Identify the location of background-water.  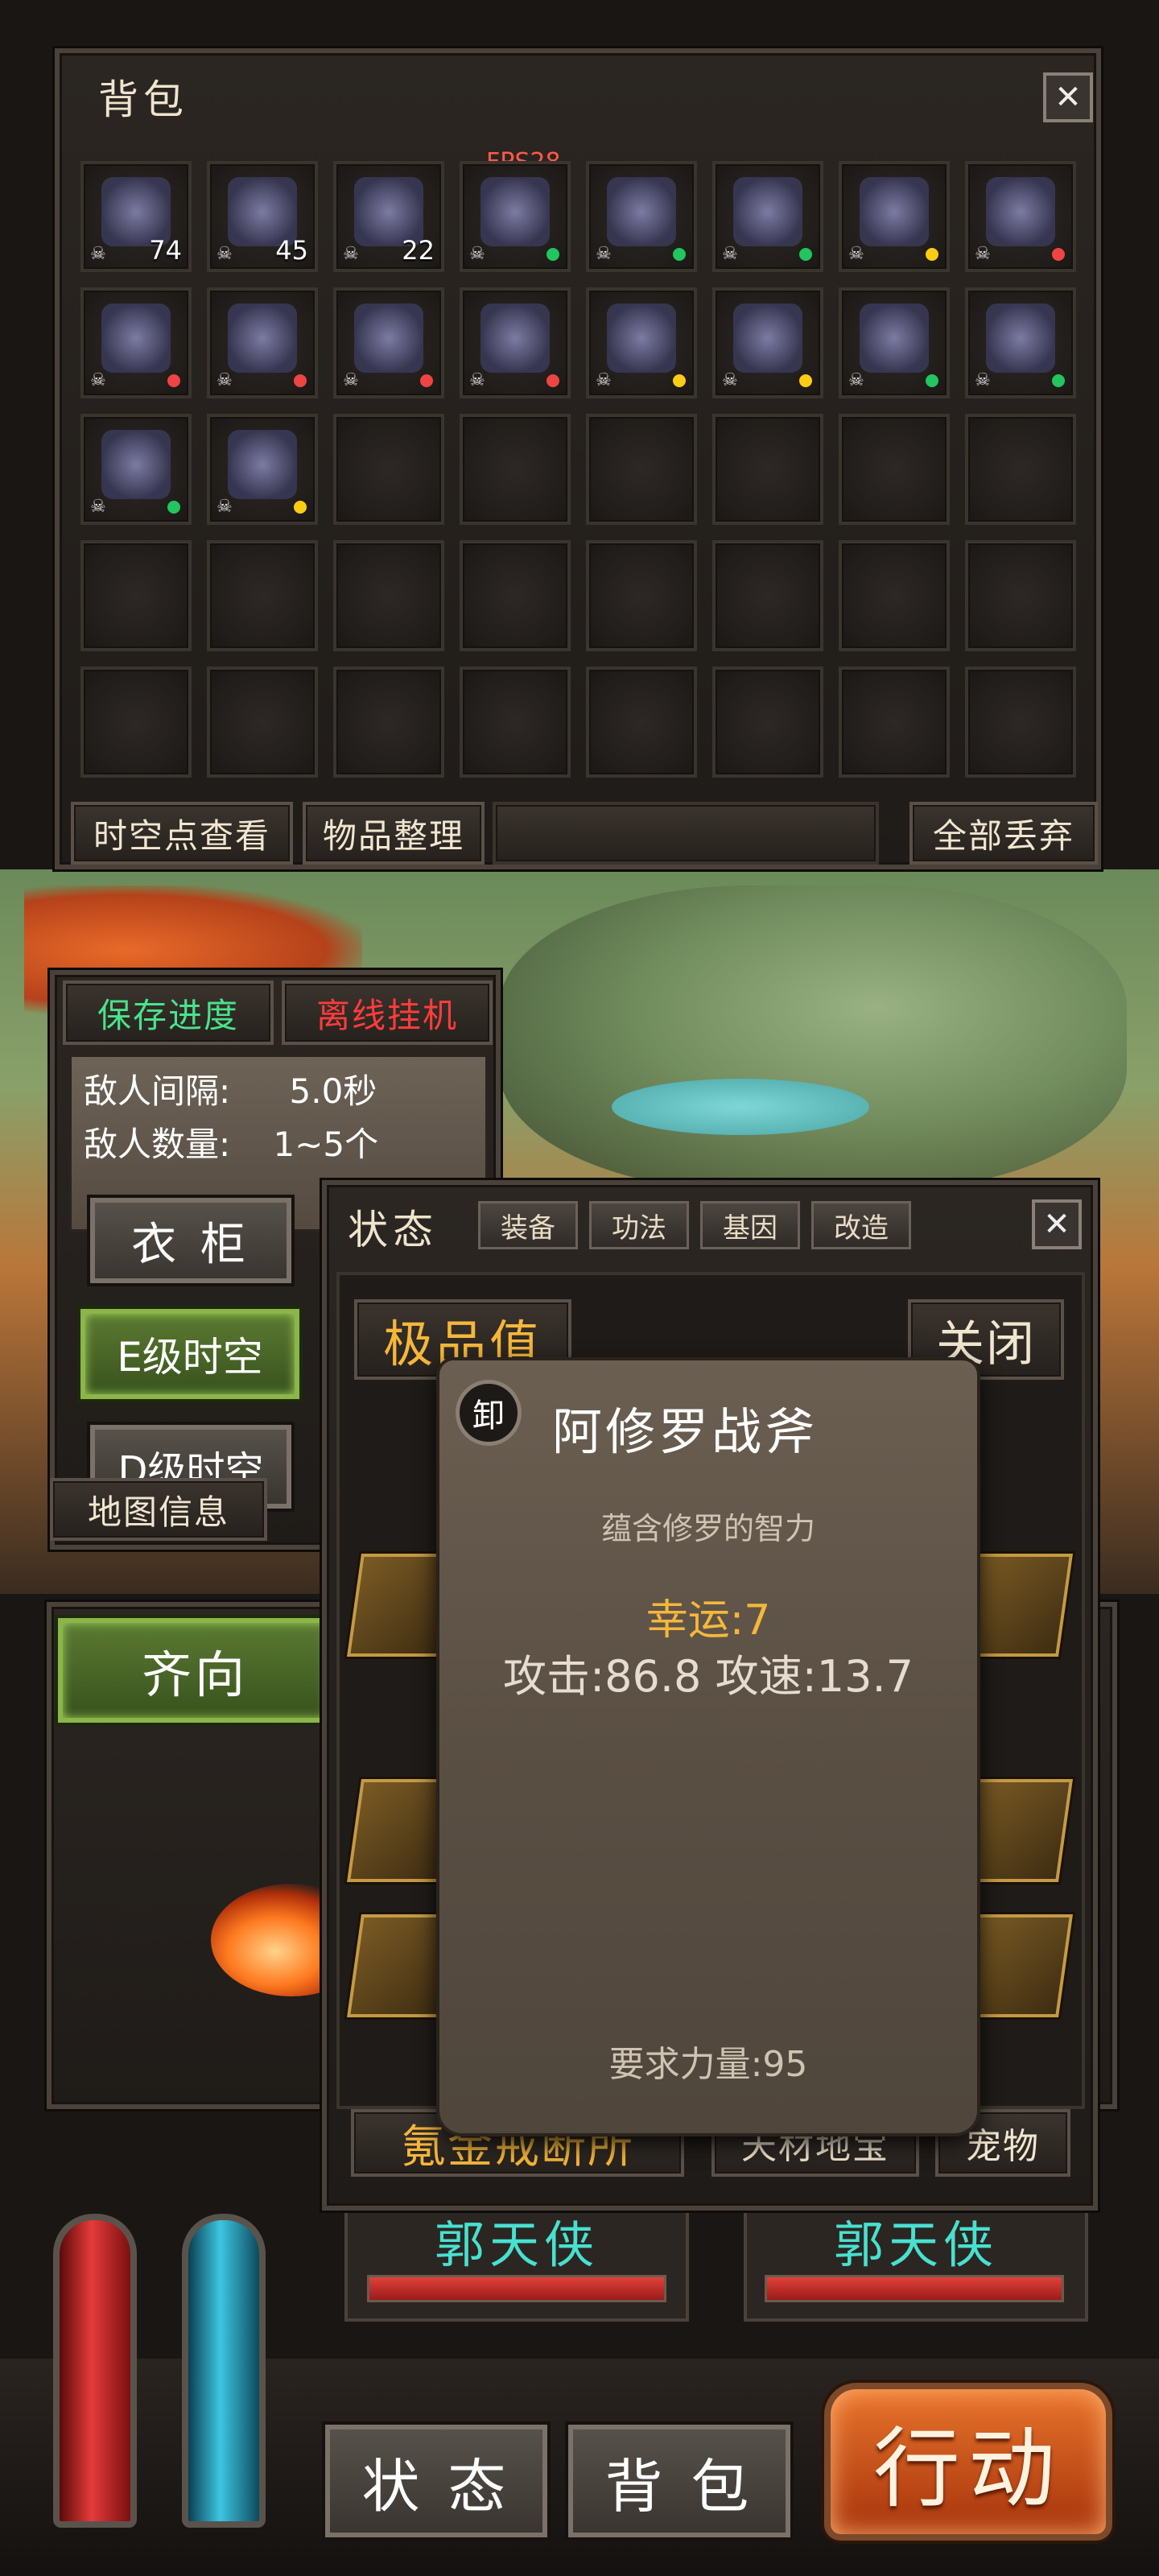
(740, 1107).